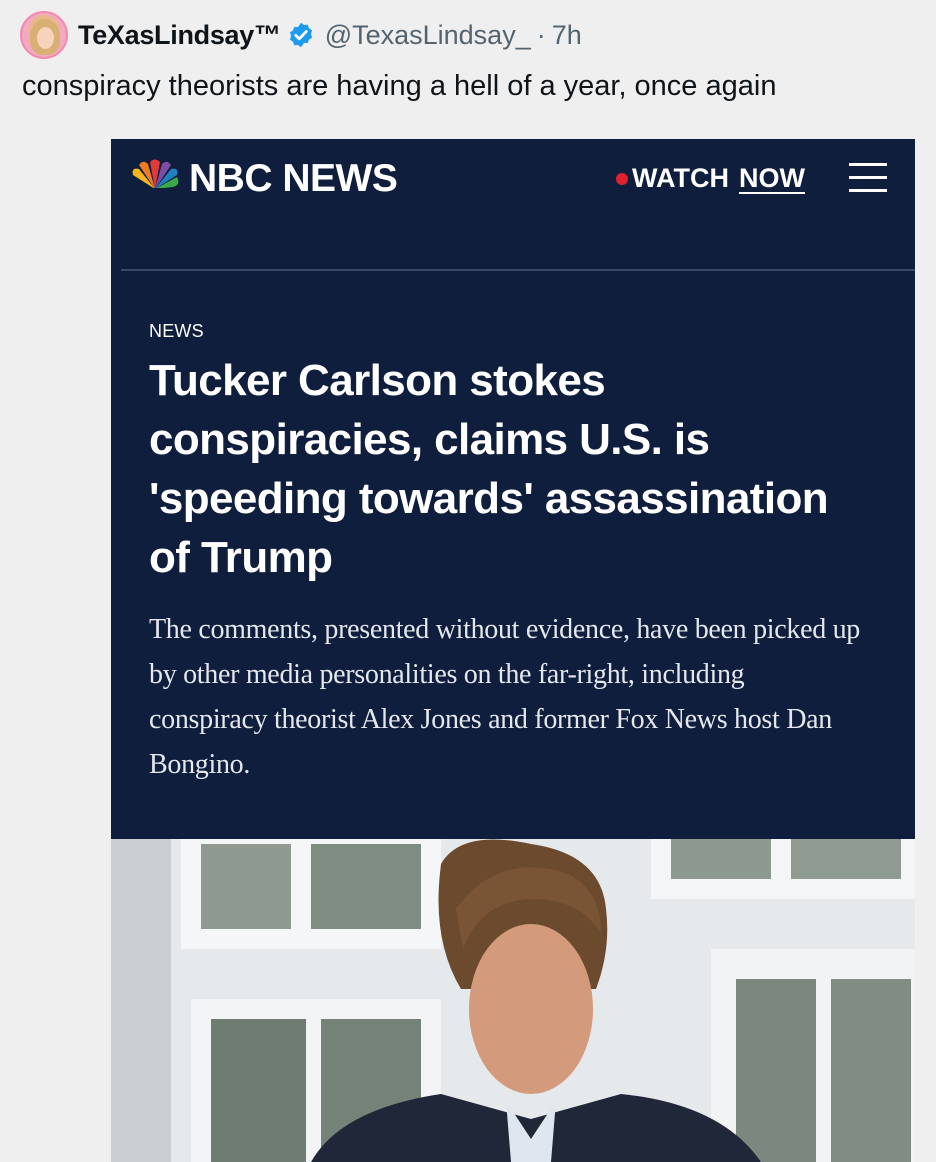 The image size is (936, 1162). I want to click on avatar, so click(44, 35).